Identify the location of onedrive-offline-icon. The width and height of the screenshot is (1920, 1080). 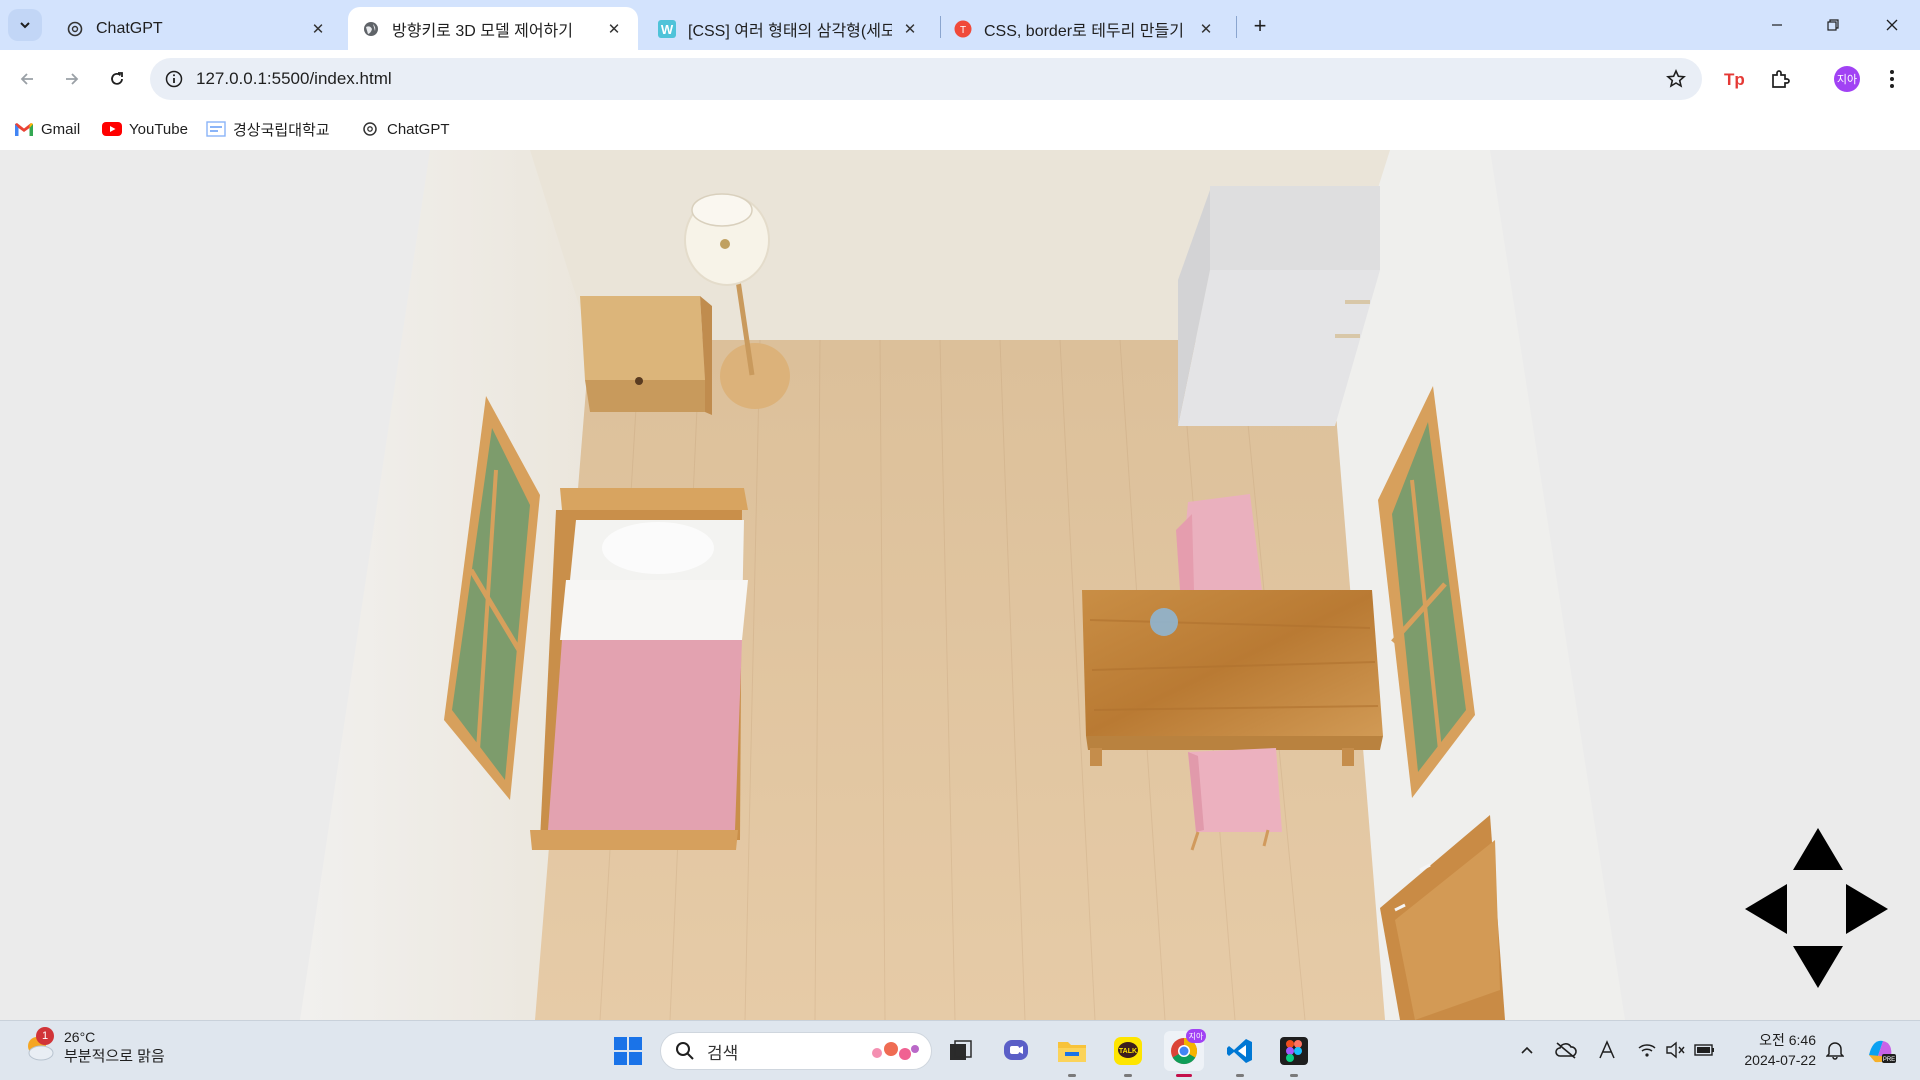
(1566, 1050).